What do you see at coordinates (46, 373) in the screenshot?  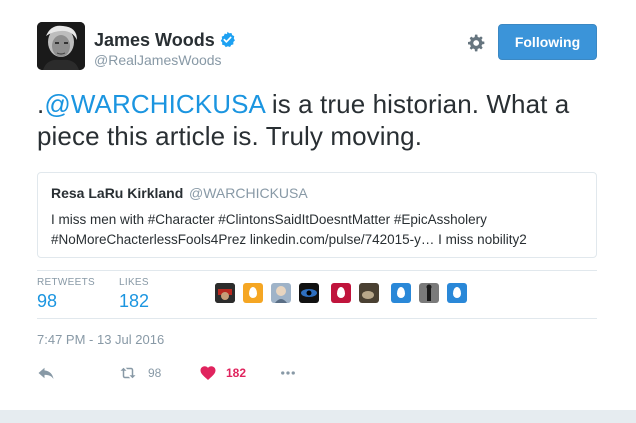 I see `reply-icon` at bounding box center [46, 373].